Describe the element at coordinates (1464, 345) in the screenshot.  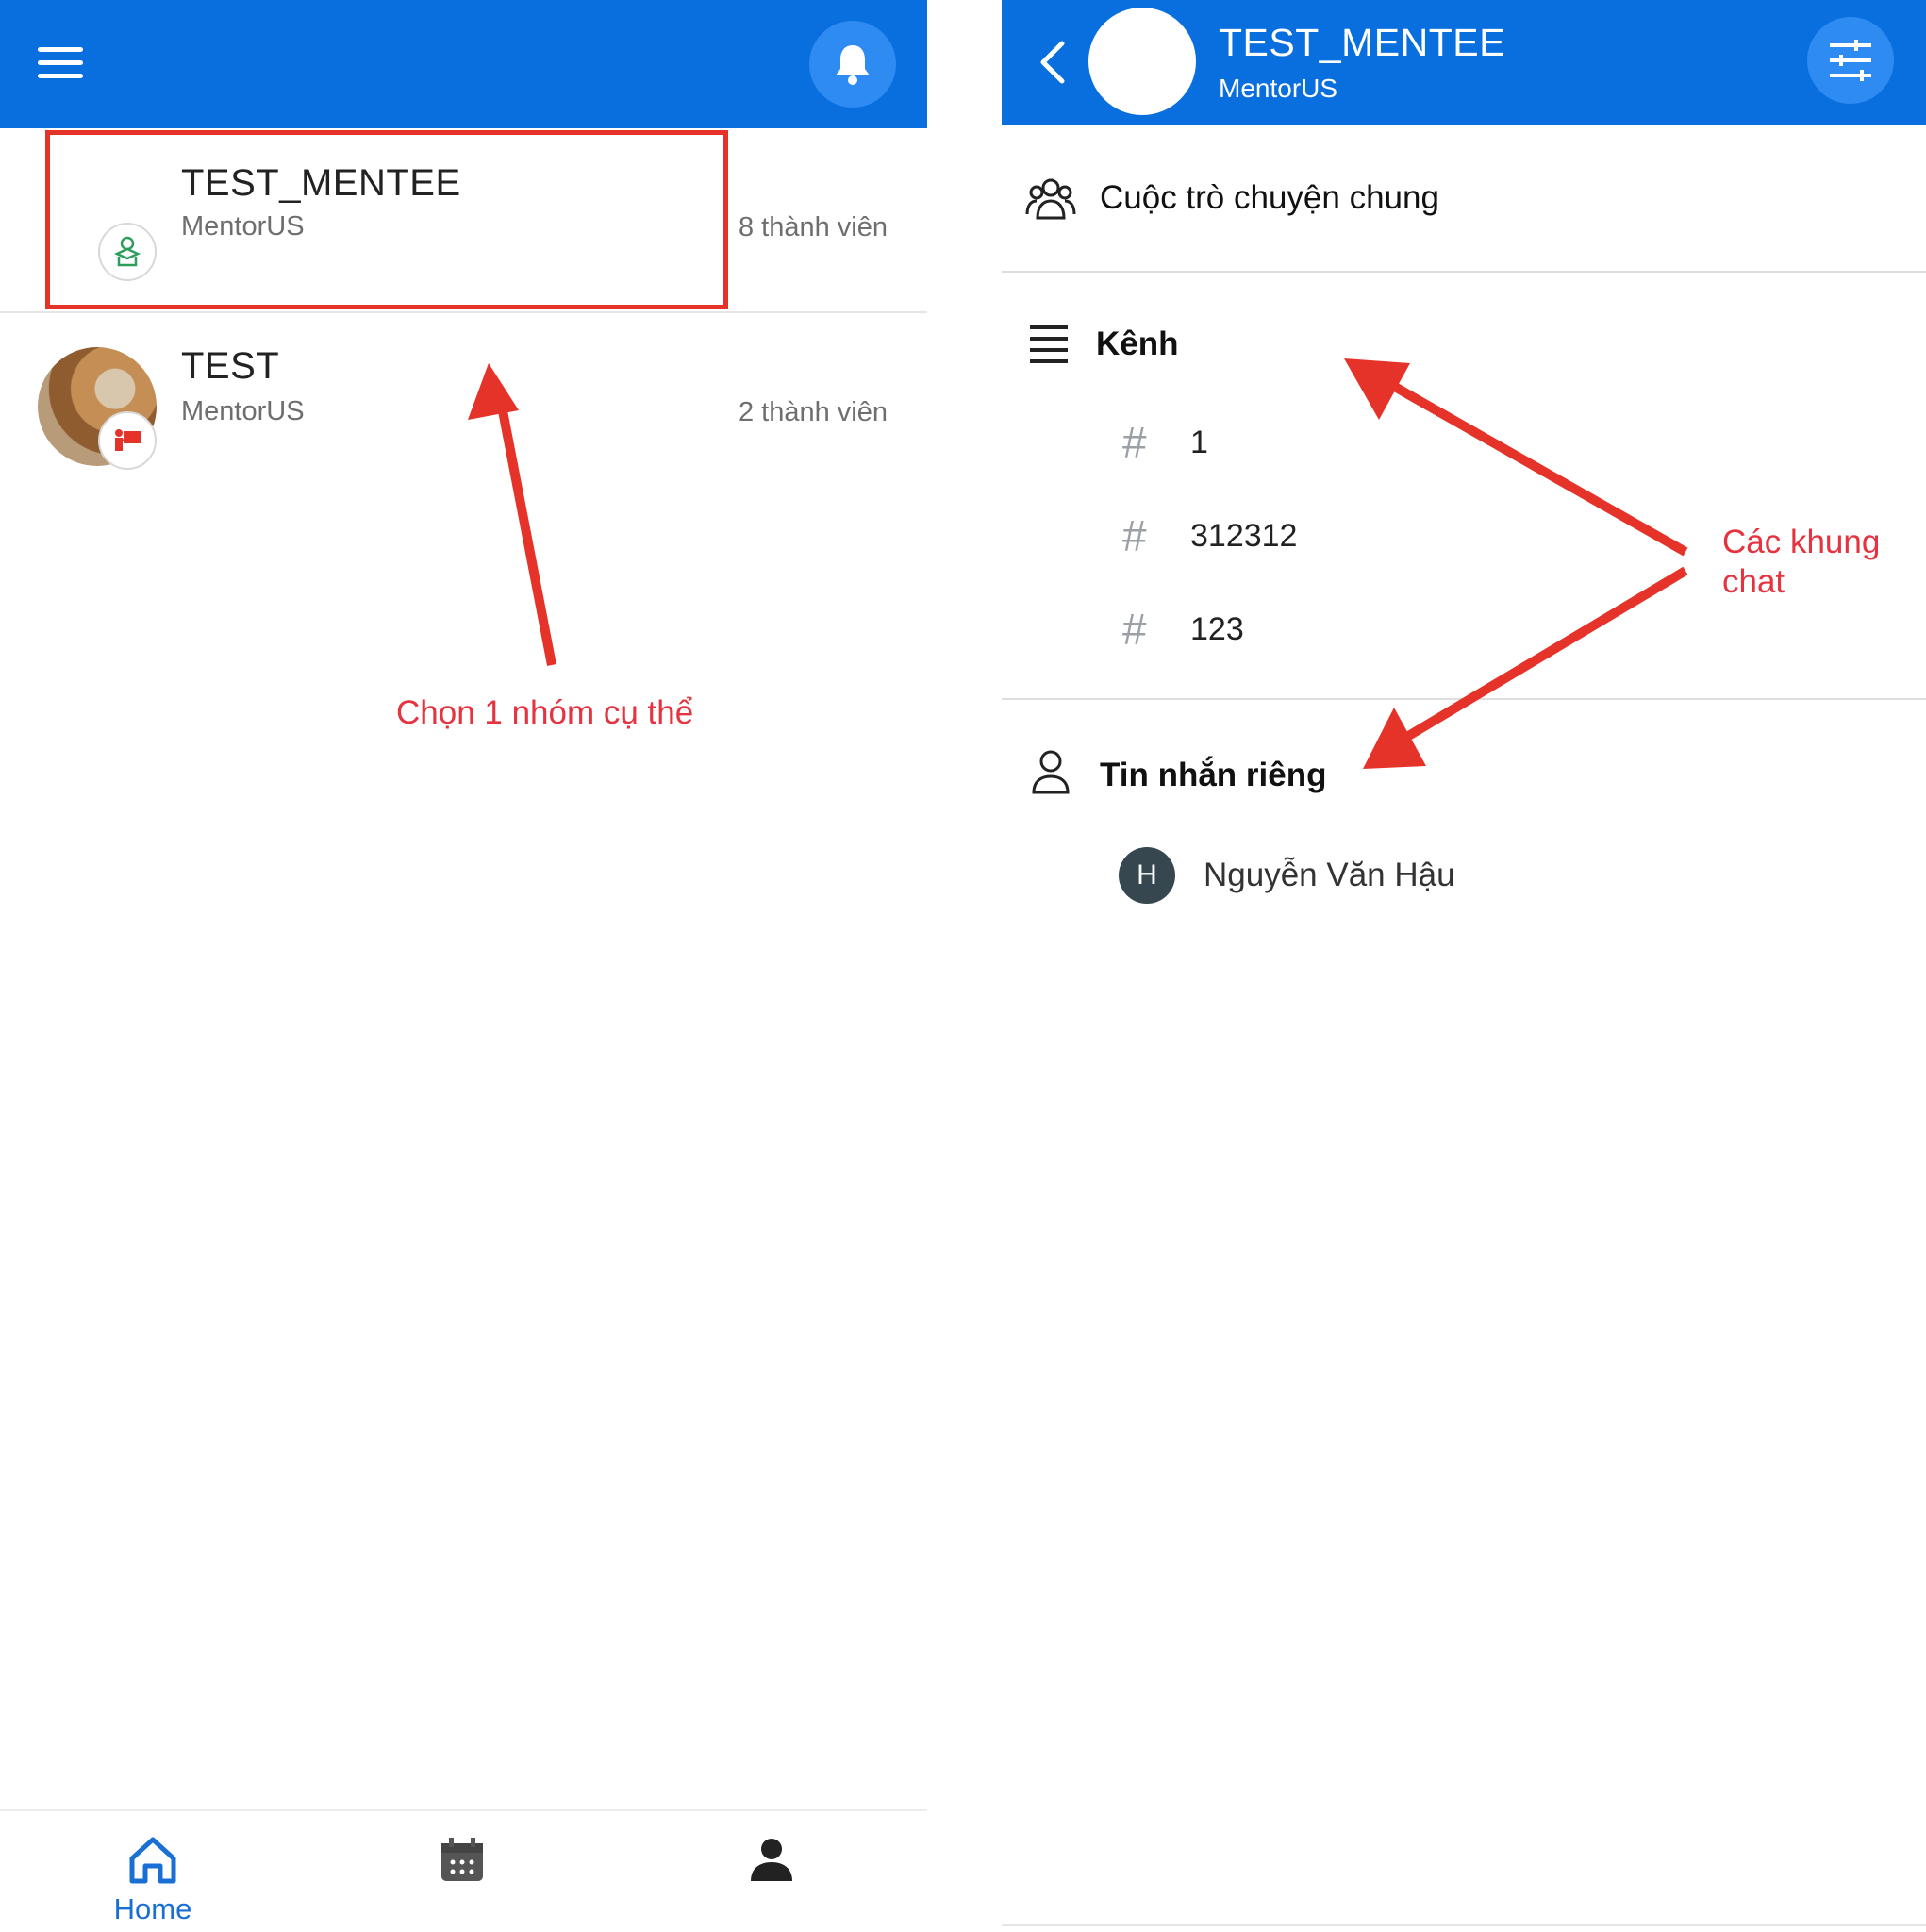
I see `channels-section-header: Kênh` at that location.